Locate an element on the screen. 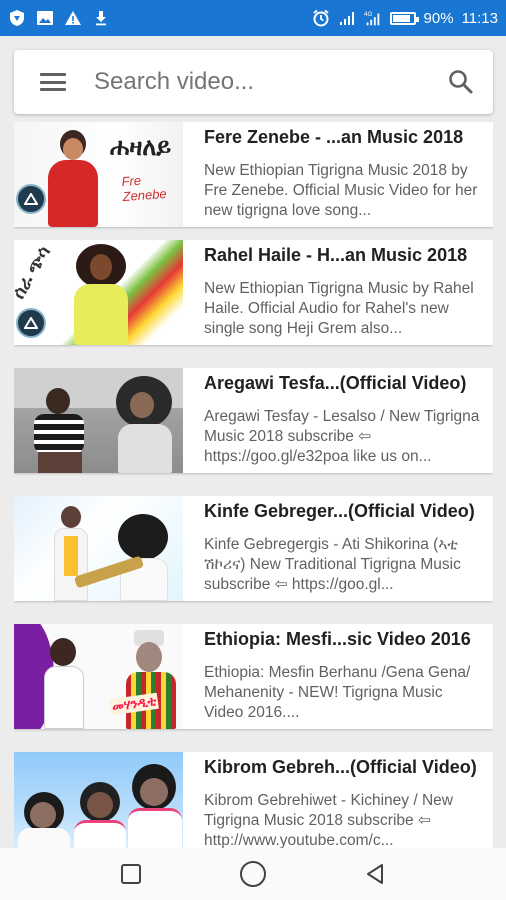  recents-button is located at coordinates (131, 874).